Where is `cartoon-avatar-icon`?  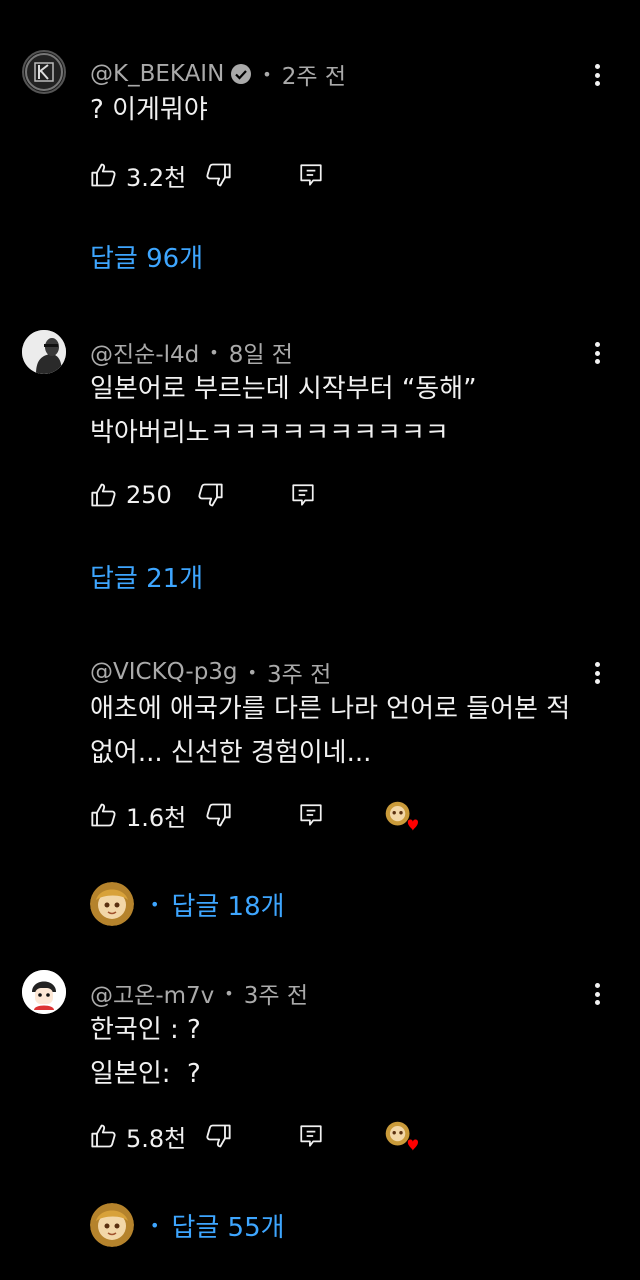
cartoon-avatar-icon is located at coordinates (44, 992).